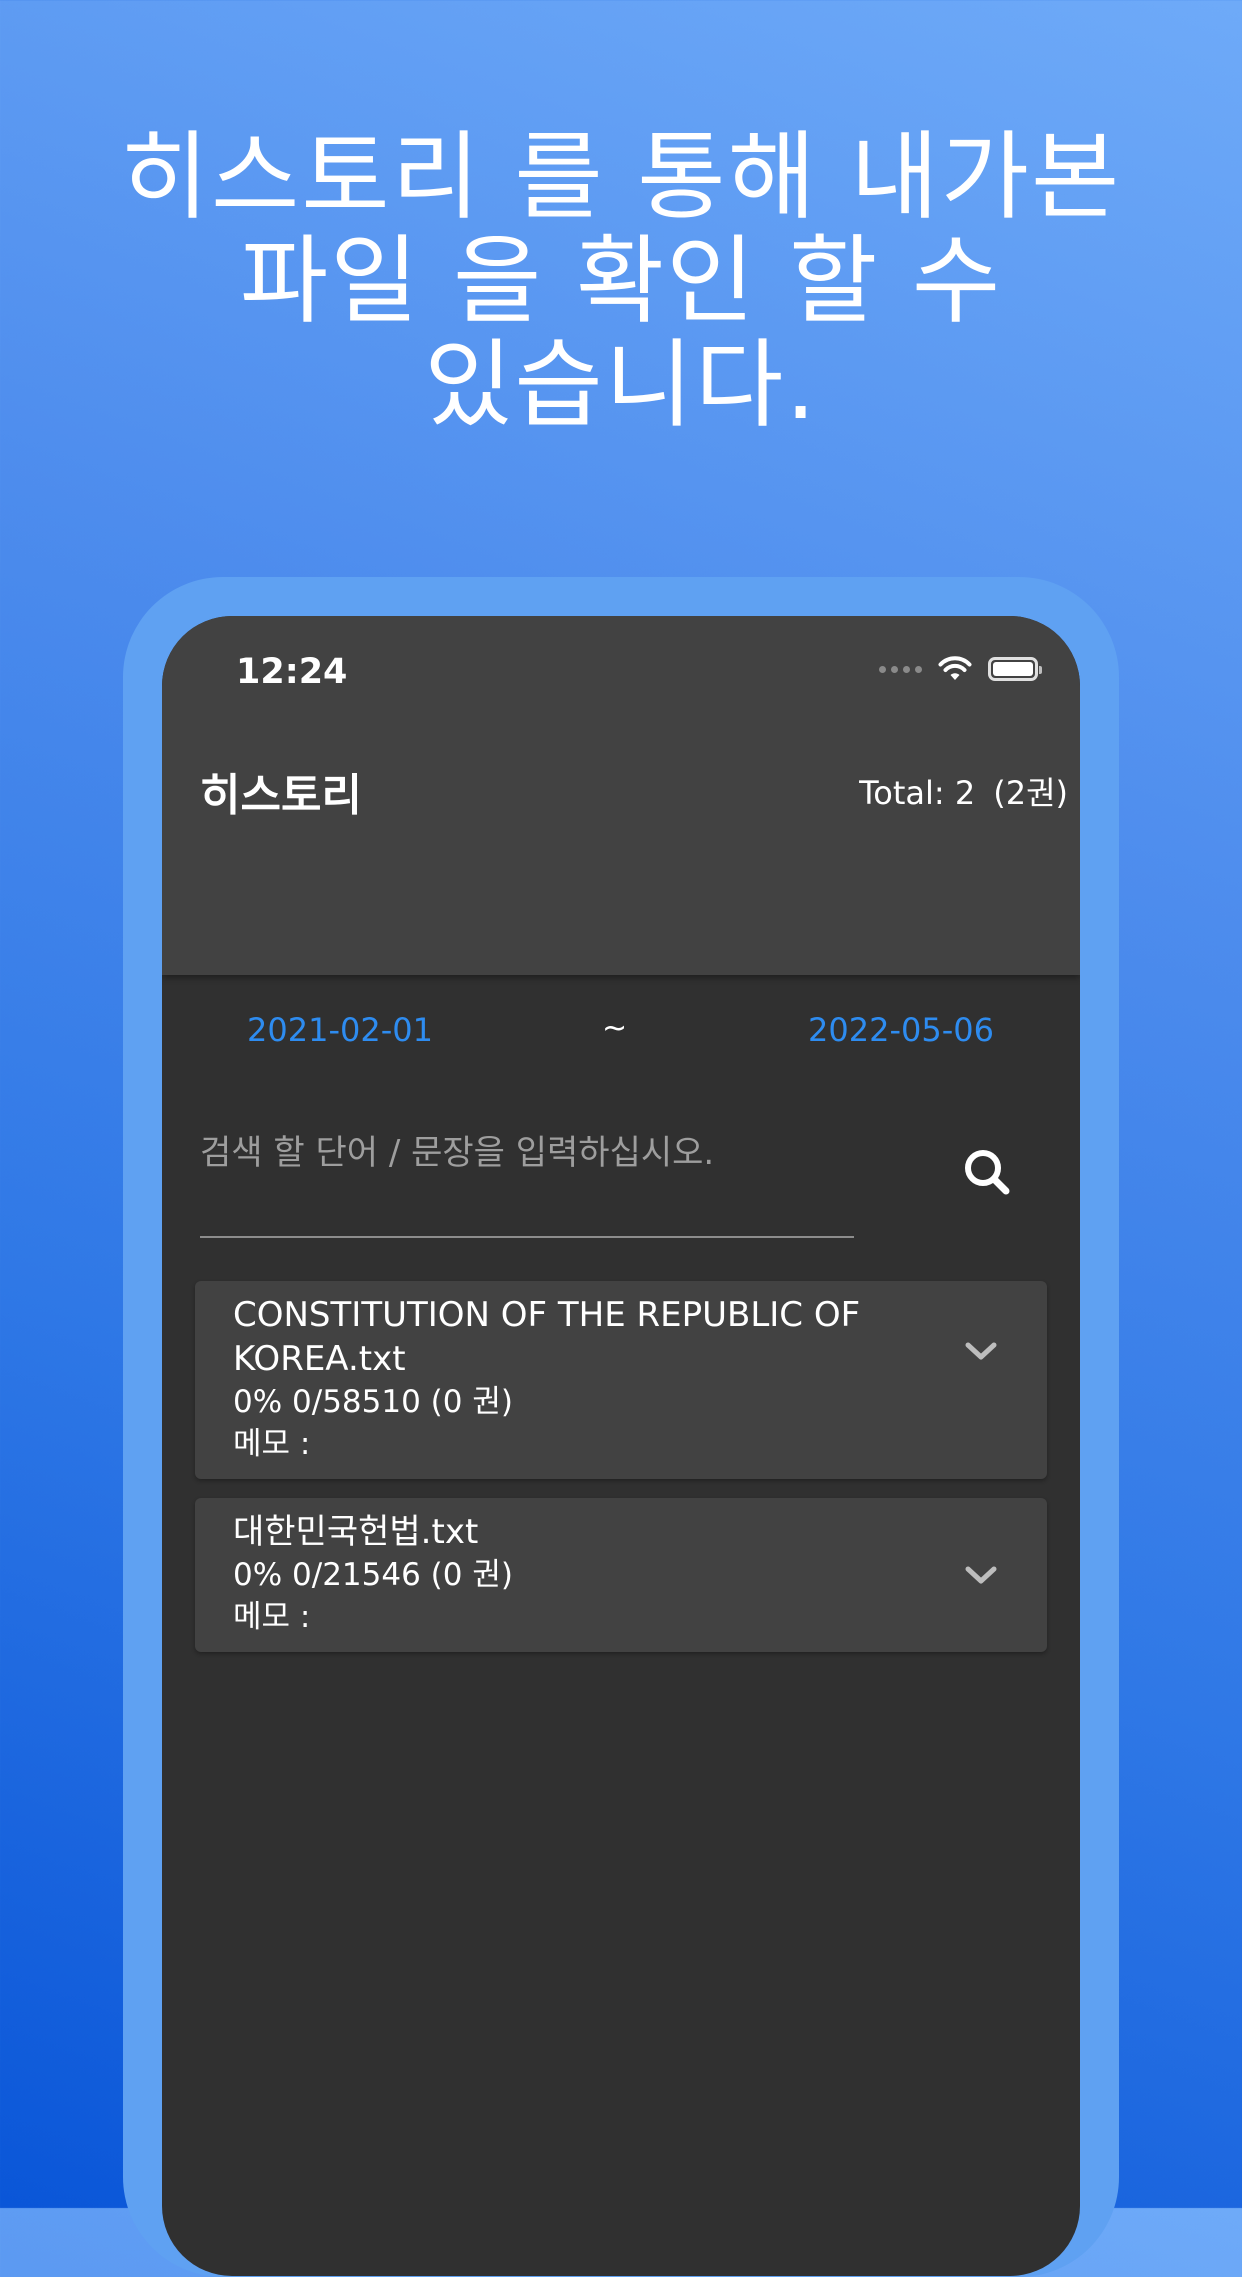 The height and width of the screenshot is (2277, 1242). What do you see at coordinates (900, 669) in the screenshot?
I see `cellular-signal-icon` at bounding box center [900, 669].